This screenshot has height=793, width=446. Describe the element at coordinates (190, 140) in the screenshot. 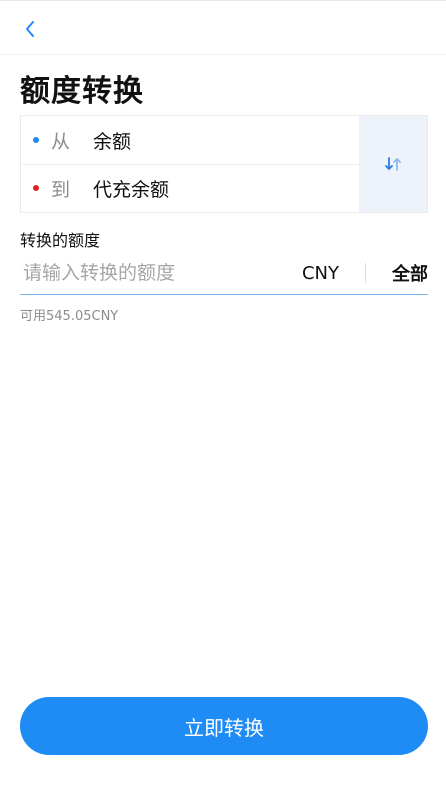

I see `from-account-row: 从 余额` at that location.